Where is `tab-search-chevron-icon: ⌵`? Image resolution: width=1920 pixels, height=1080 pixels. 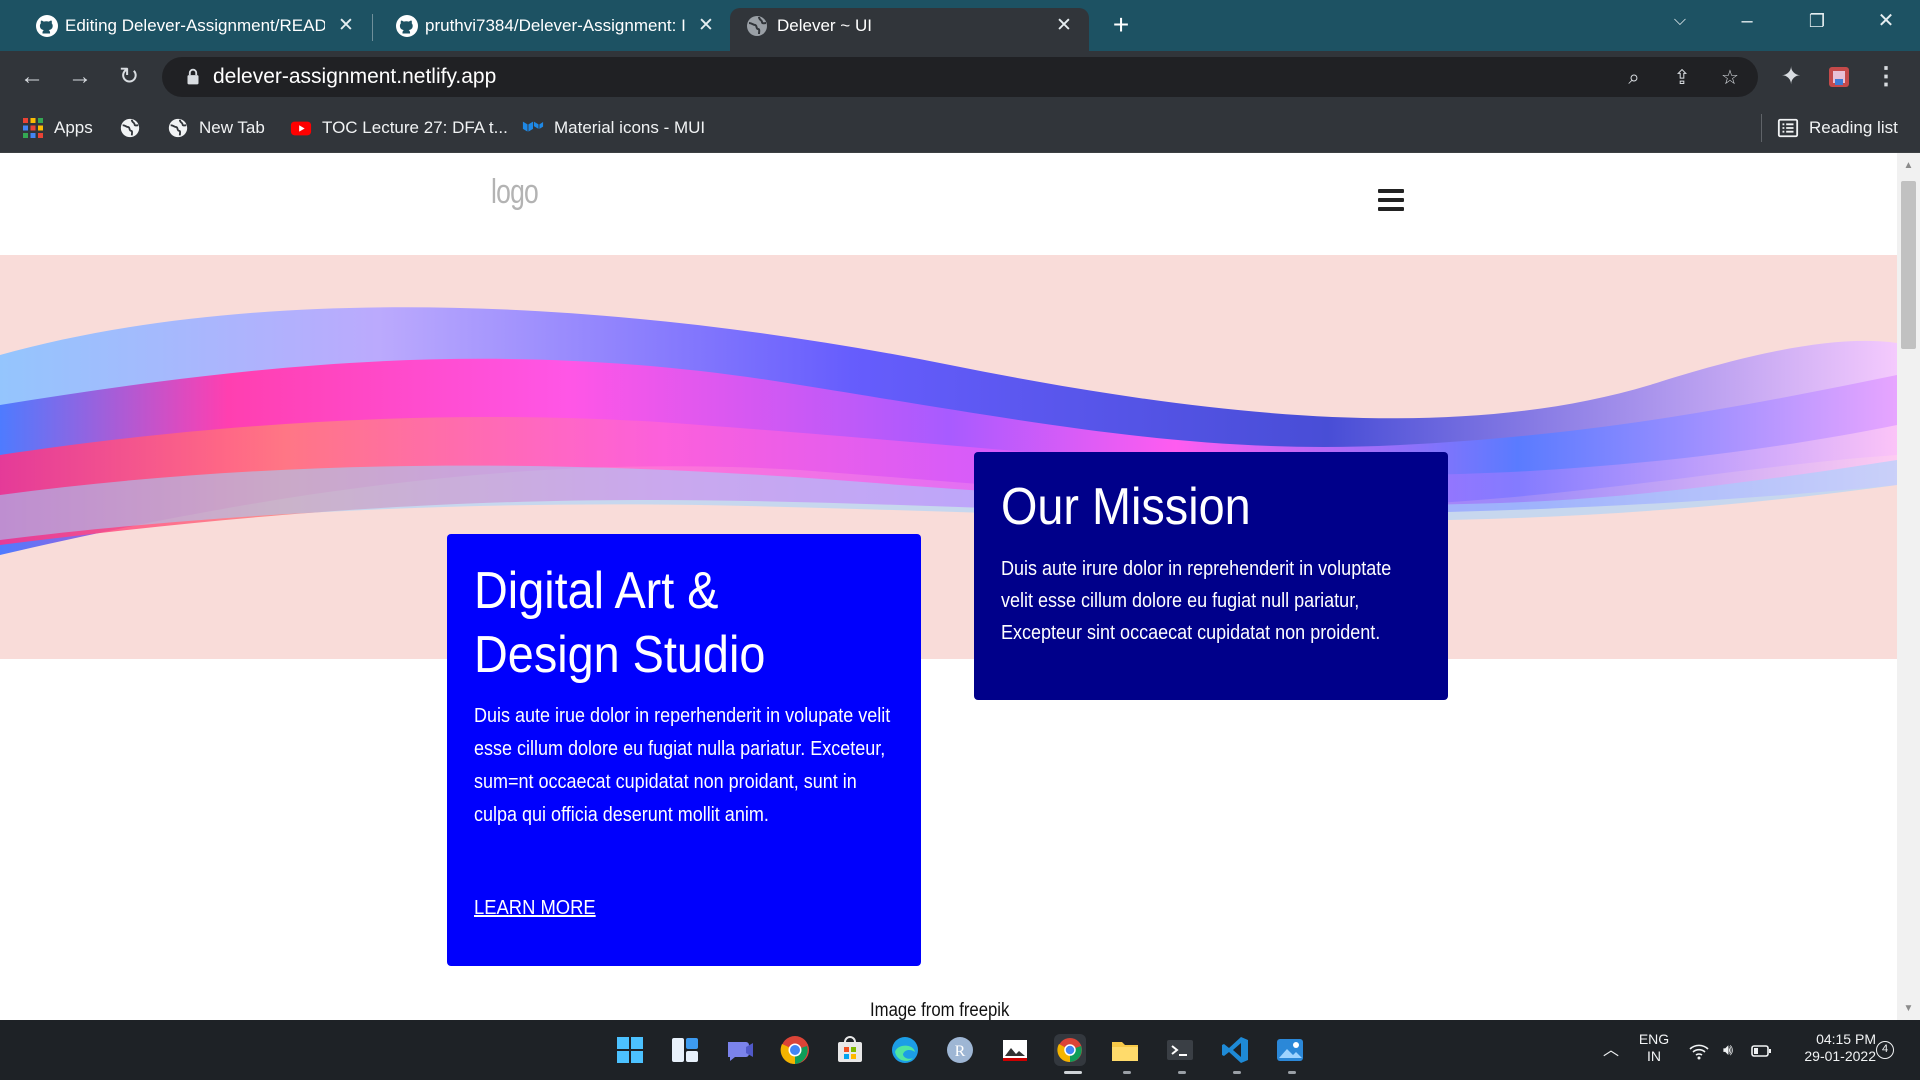
tab-search-chevron-icon: ⌵ is located at coordinates (1680, 21).